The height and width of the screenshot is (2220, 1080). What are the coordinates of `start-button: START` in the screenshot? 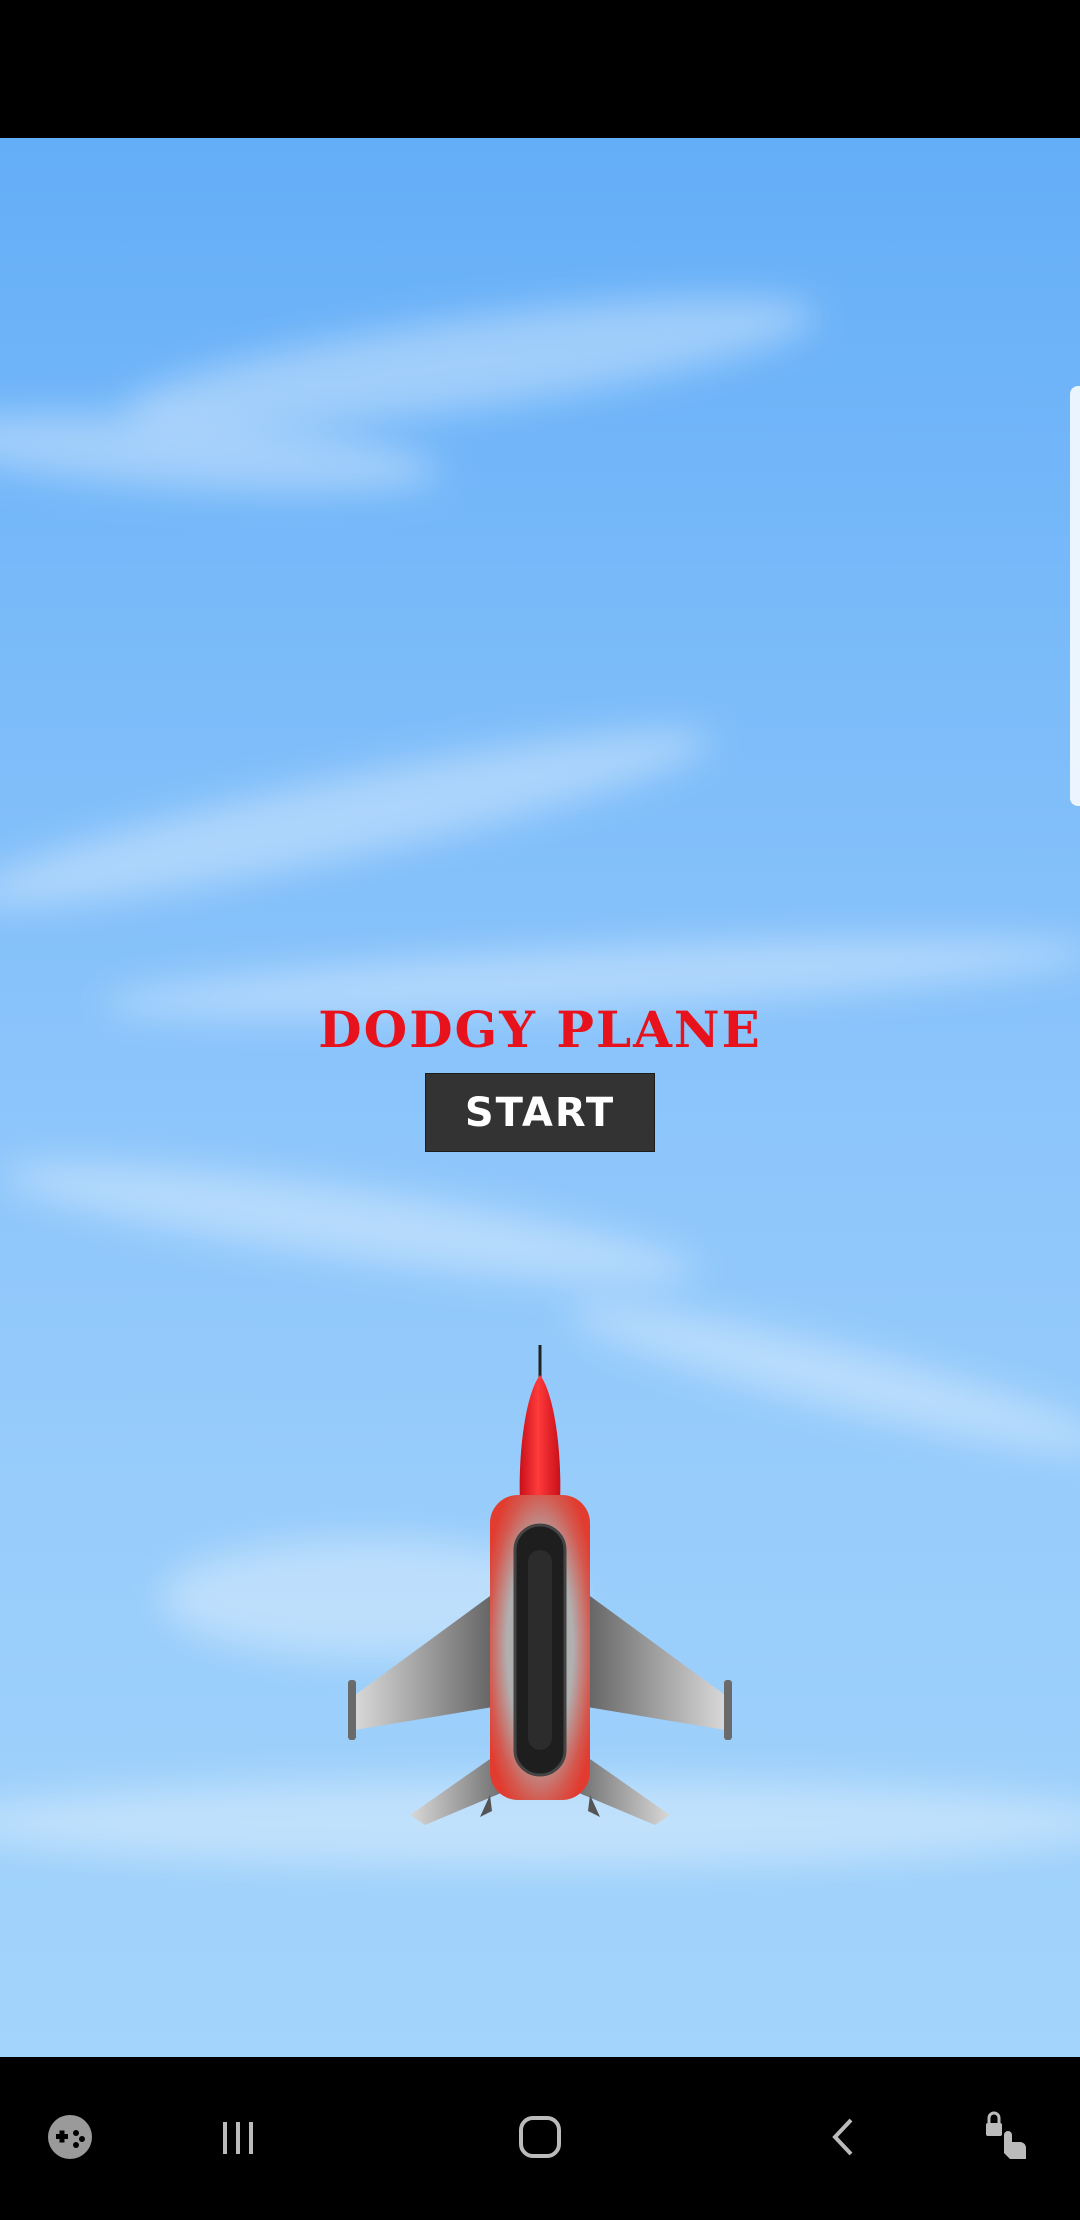 It's located at (540, 1112).